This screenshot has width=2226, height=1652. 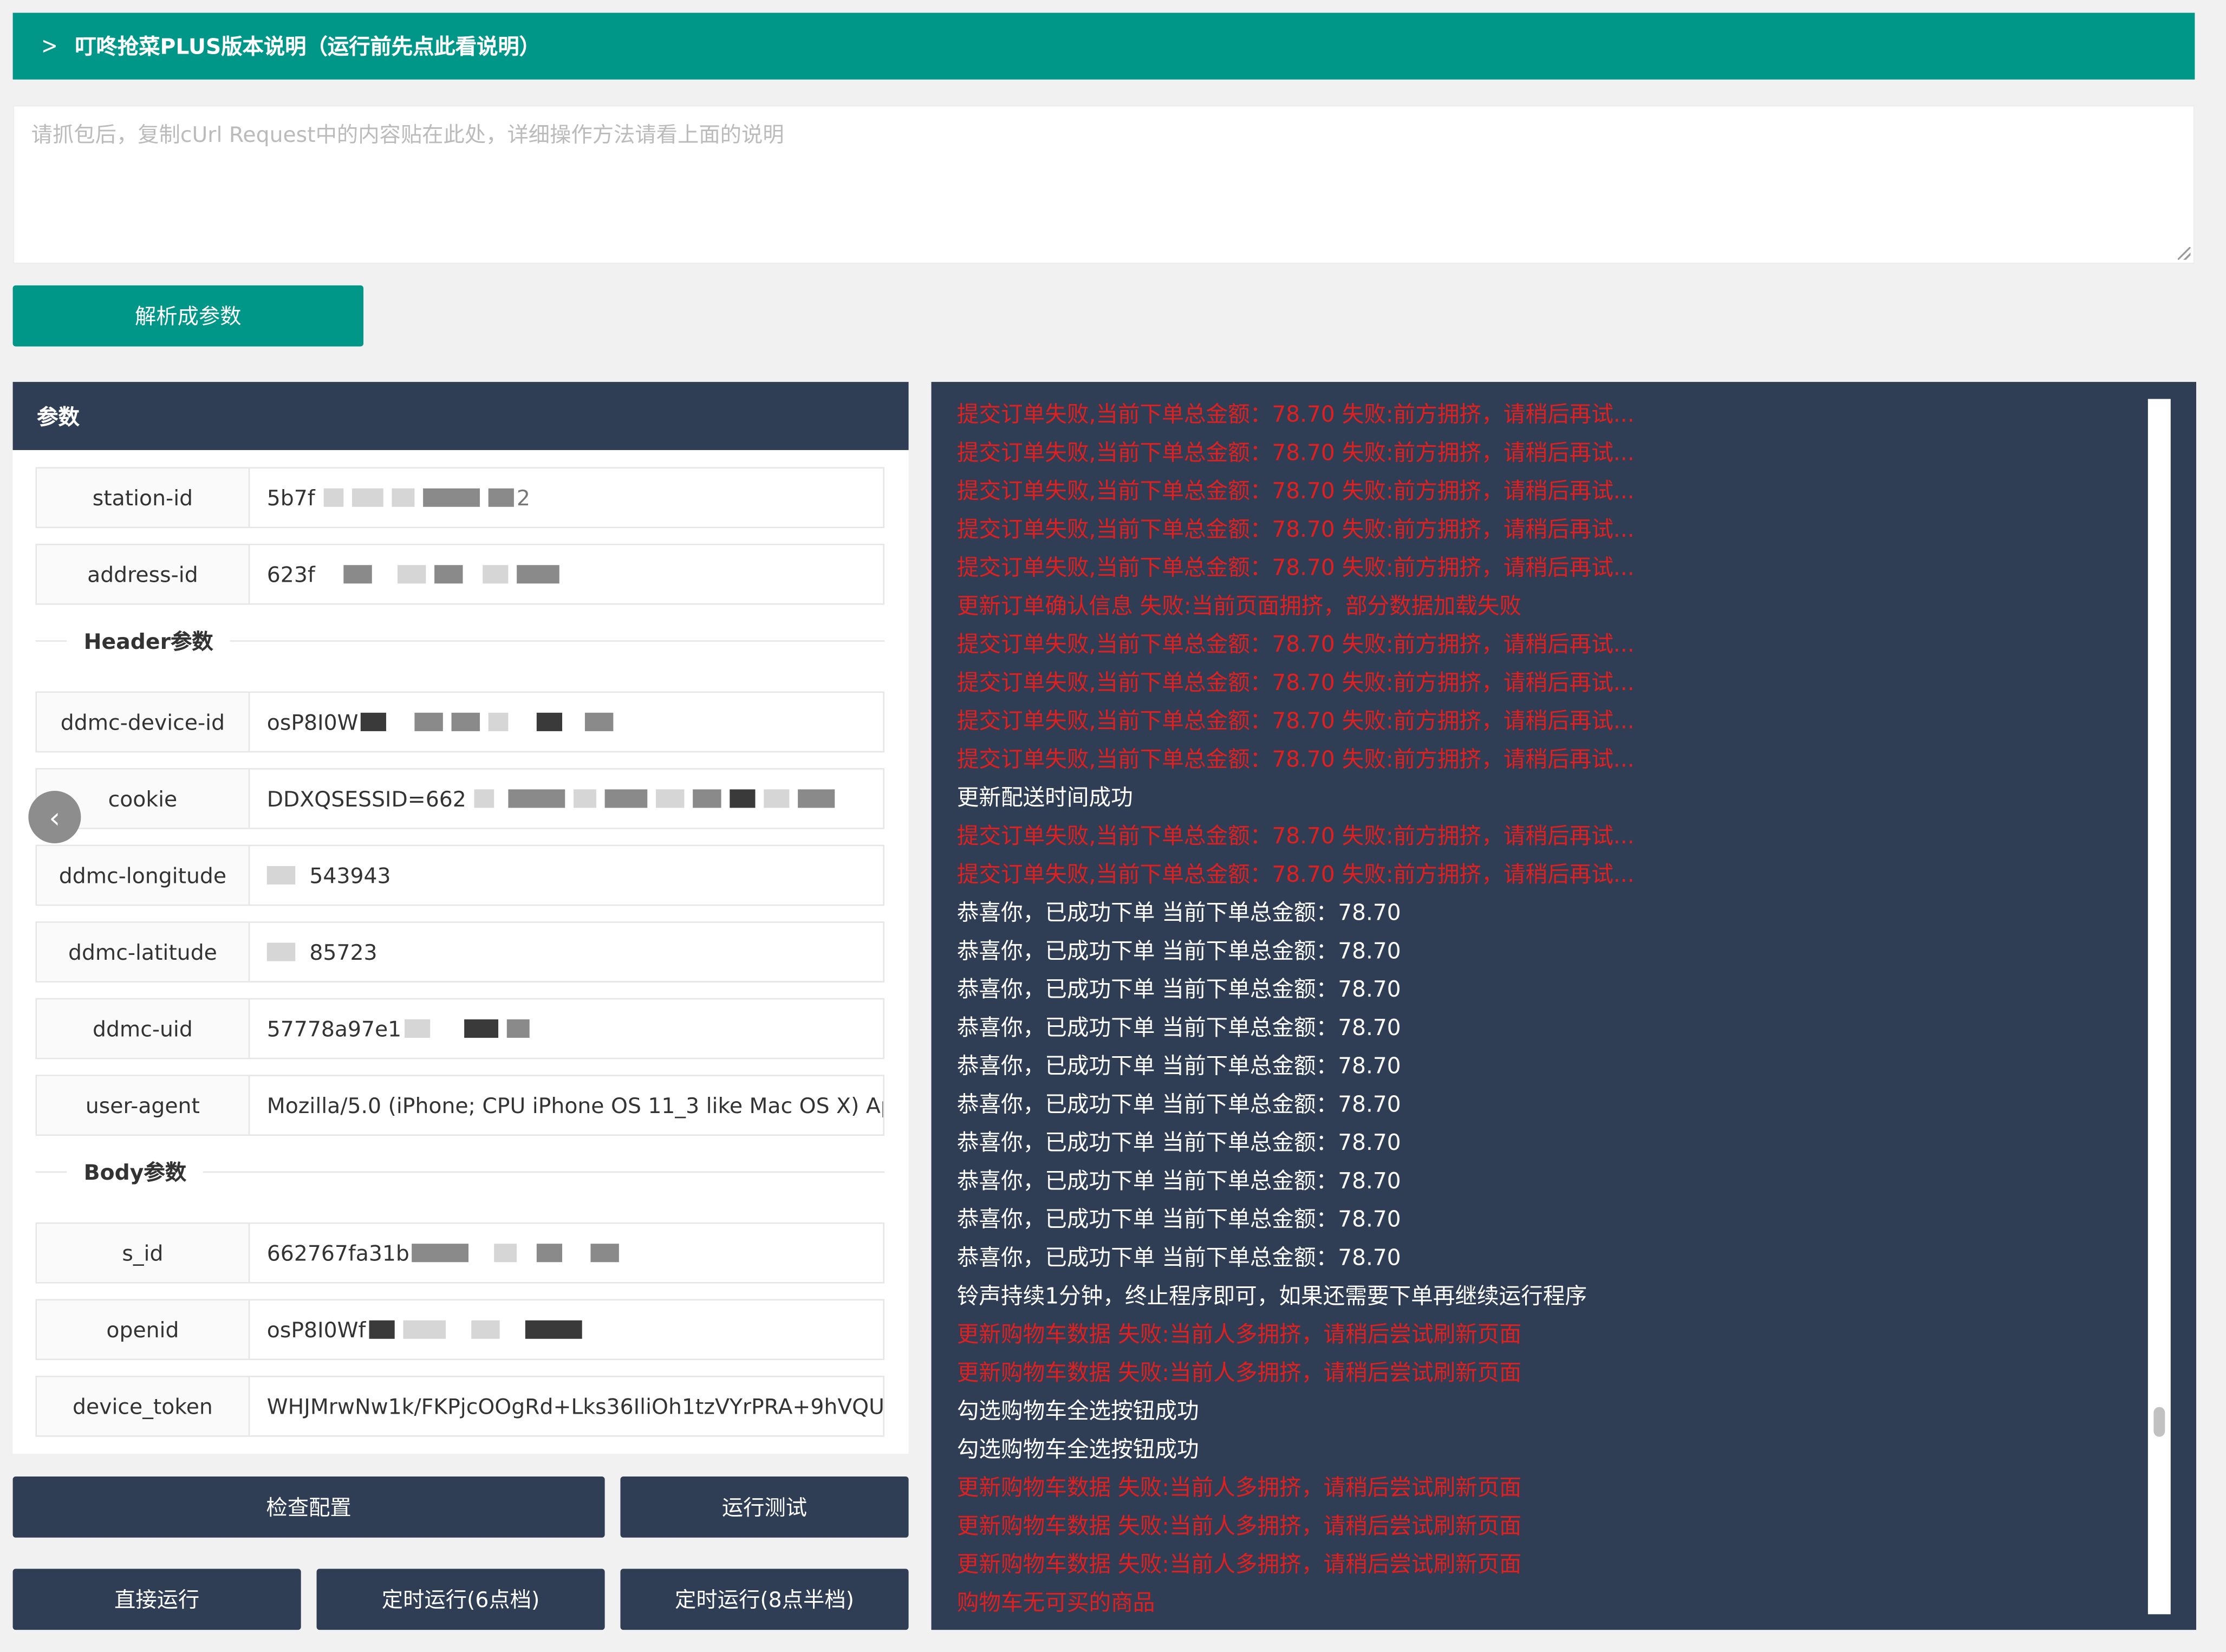 What do you see at coordinates (460, 640) in the screenshot?
I see `header-section-title: Header参数` at bounding box center [460, 640].